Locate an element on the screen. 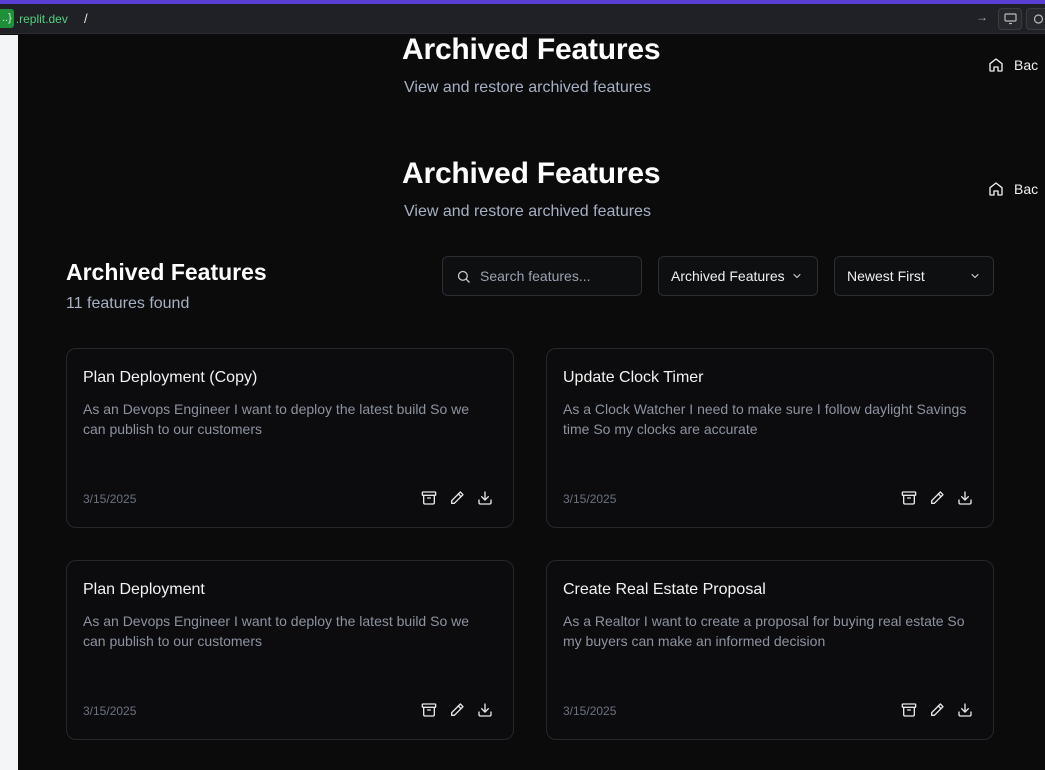  left-panel-strip is located at coordinates (9, 402).